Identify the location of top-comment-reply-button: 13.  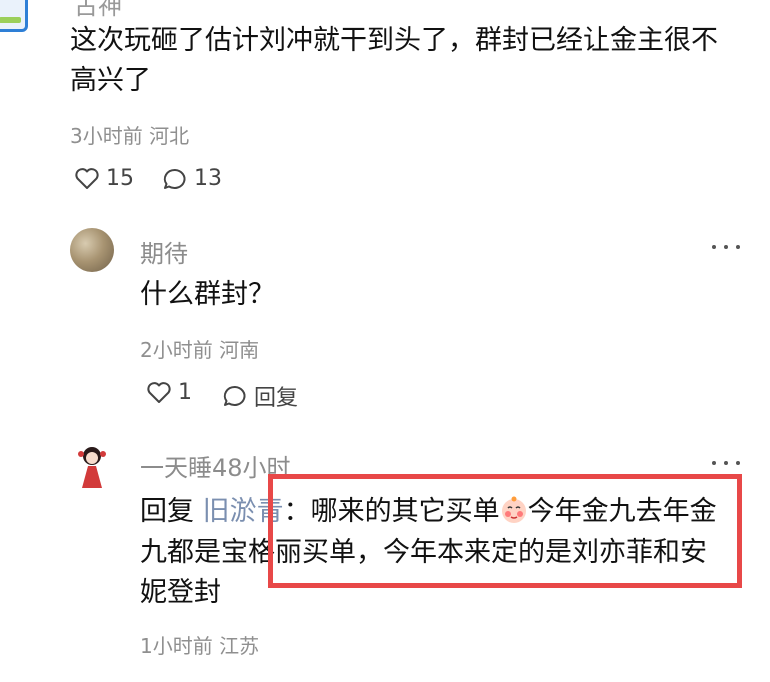
(192, 178).